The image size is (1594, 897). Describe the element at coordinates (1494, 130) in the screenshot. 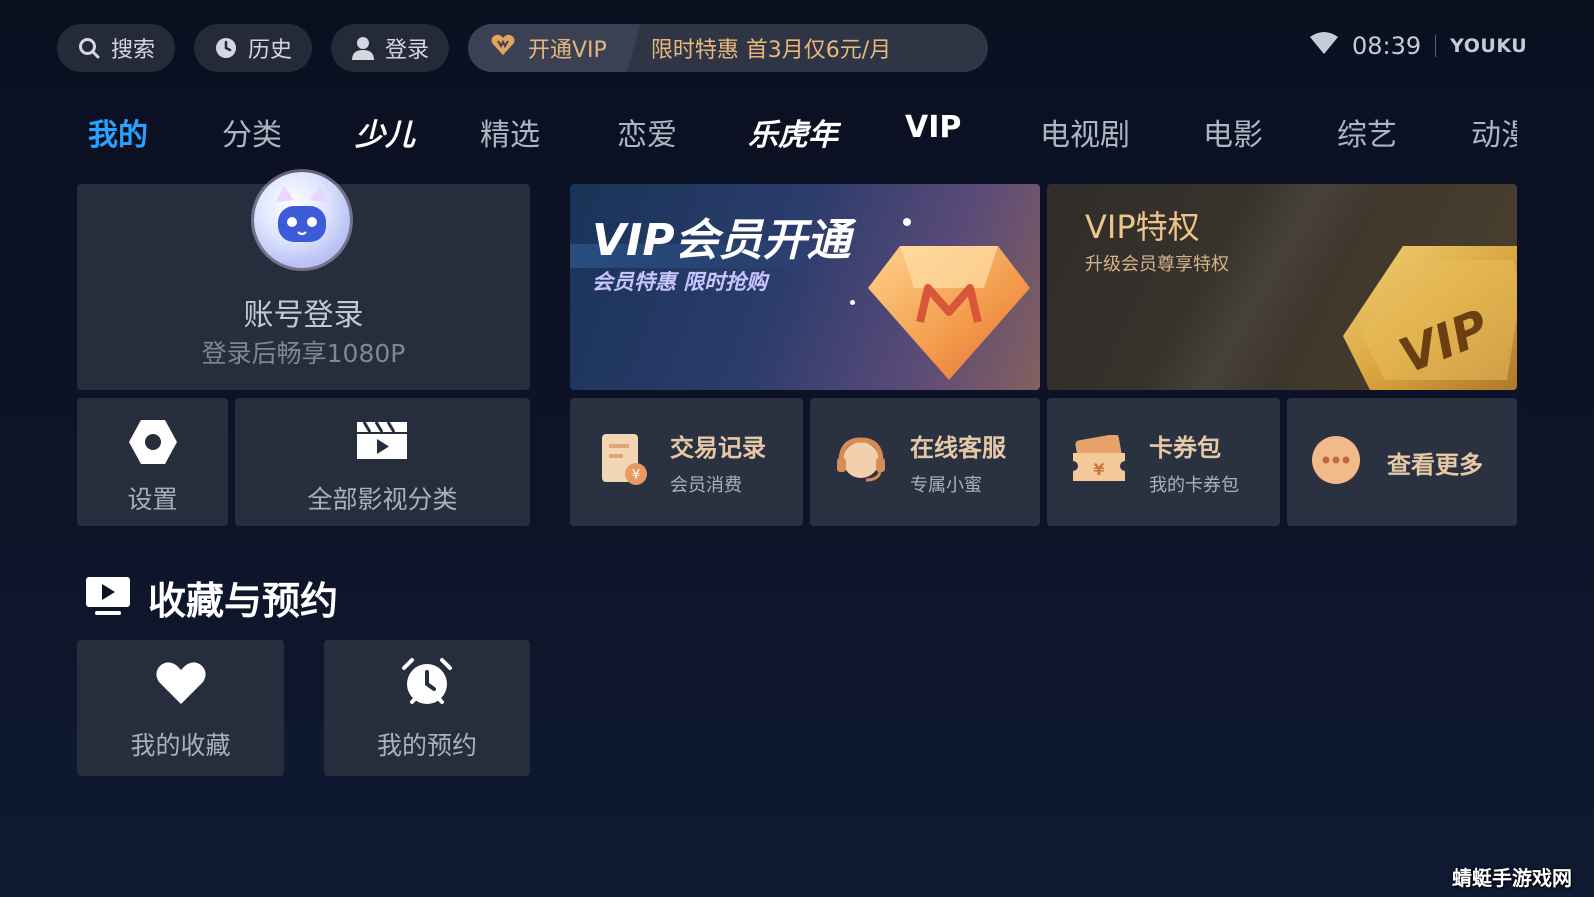

I see `tab-anime: 动漫` at that location.